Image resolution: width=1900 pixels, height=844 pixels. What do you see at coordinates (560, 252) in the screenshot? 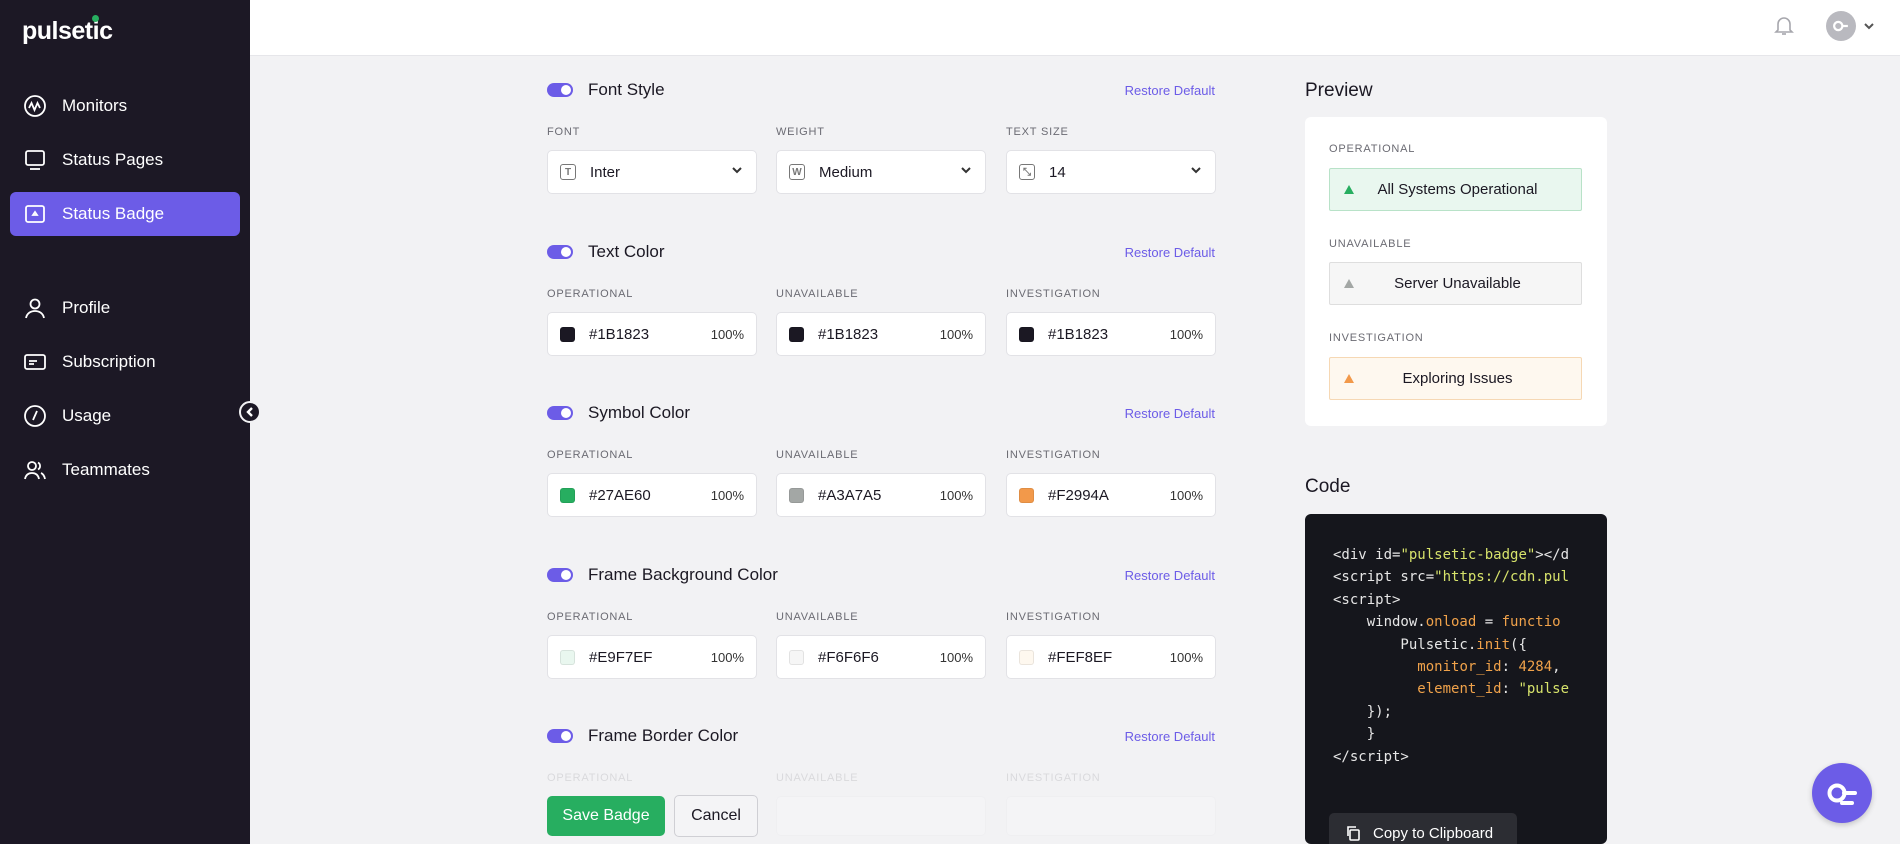
I see `text-color-toggle` at bounding box center [560, 252].